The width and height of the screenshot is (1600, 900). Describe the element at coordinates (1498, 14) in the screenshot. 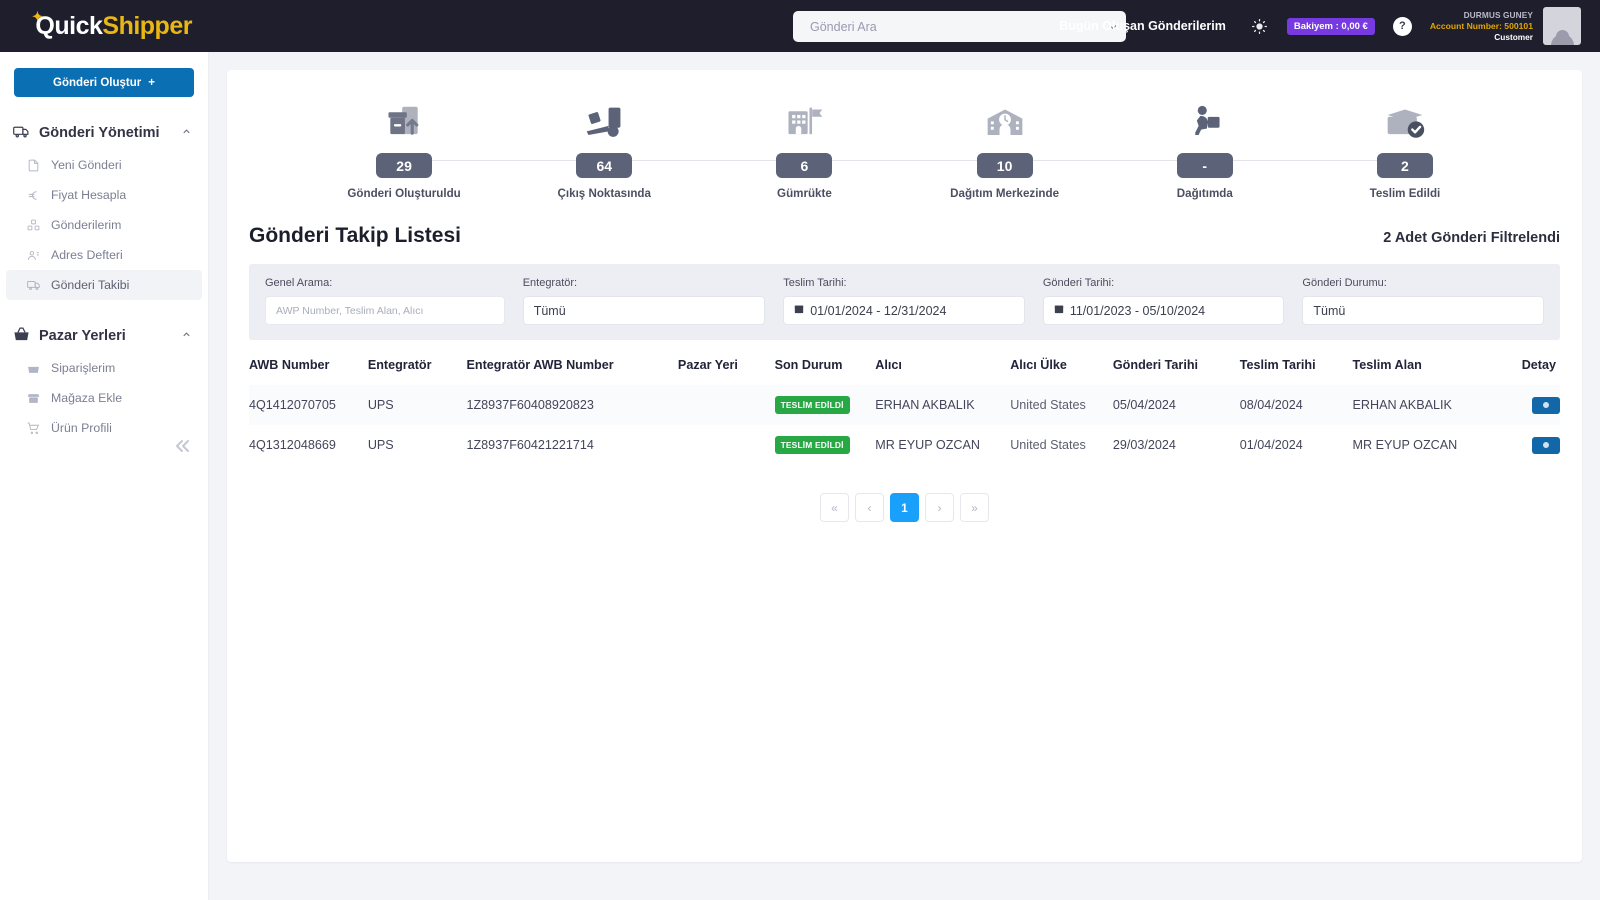

I see `account-name: DURMUS GUNEY` at that location.